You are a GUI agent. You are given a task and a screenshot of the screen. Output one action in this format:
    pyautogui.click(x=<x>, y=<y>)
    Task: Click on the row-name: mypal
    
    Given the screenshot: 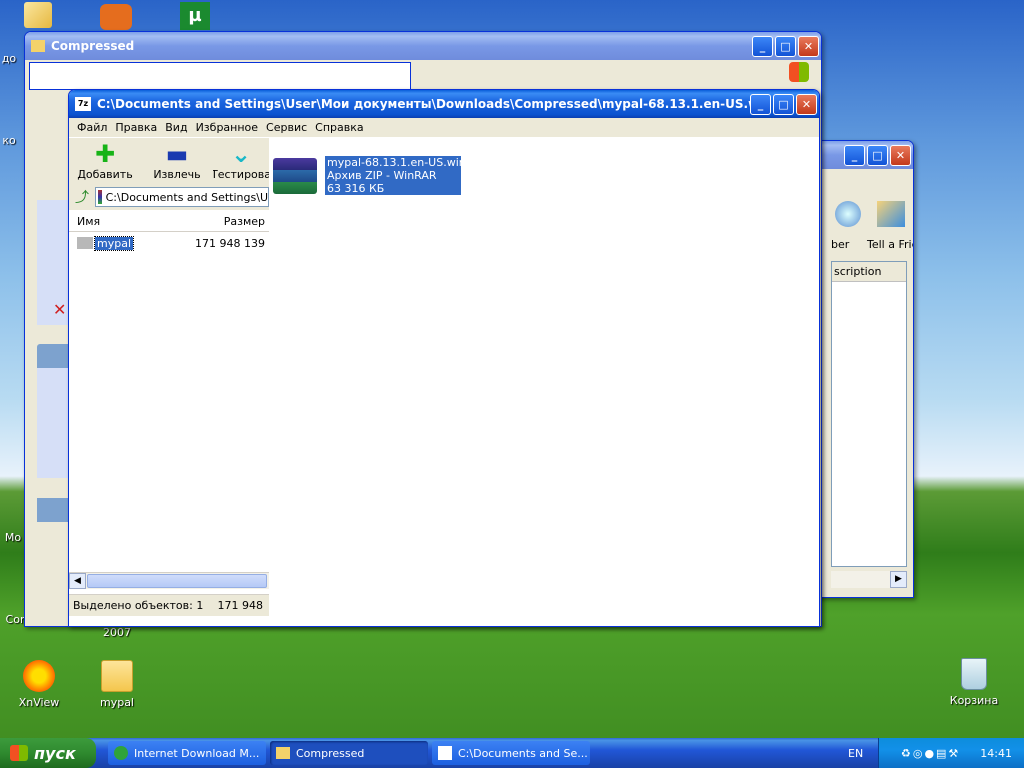 What is the action you would take?
    pyautogui.click(x=114, y=243)
    